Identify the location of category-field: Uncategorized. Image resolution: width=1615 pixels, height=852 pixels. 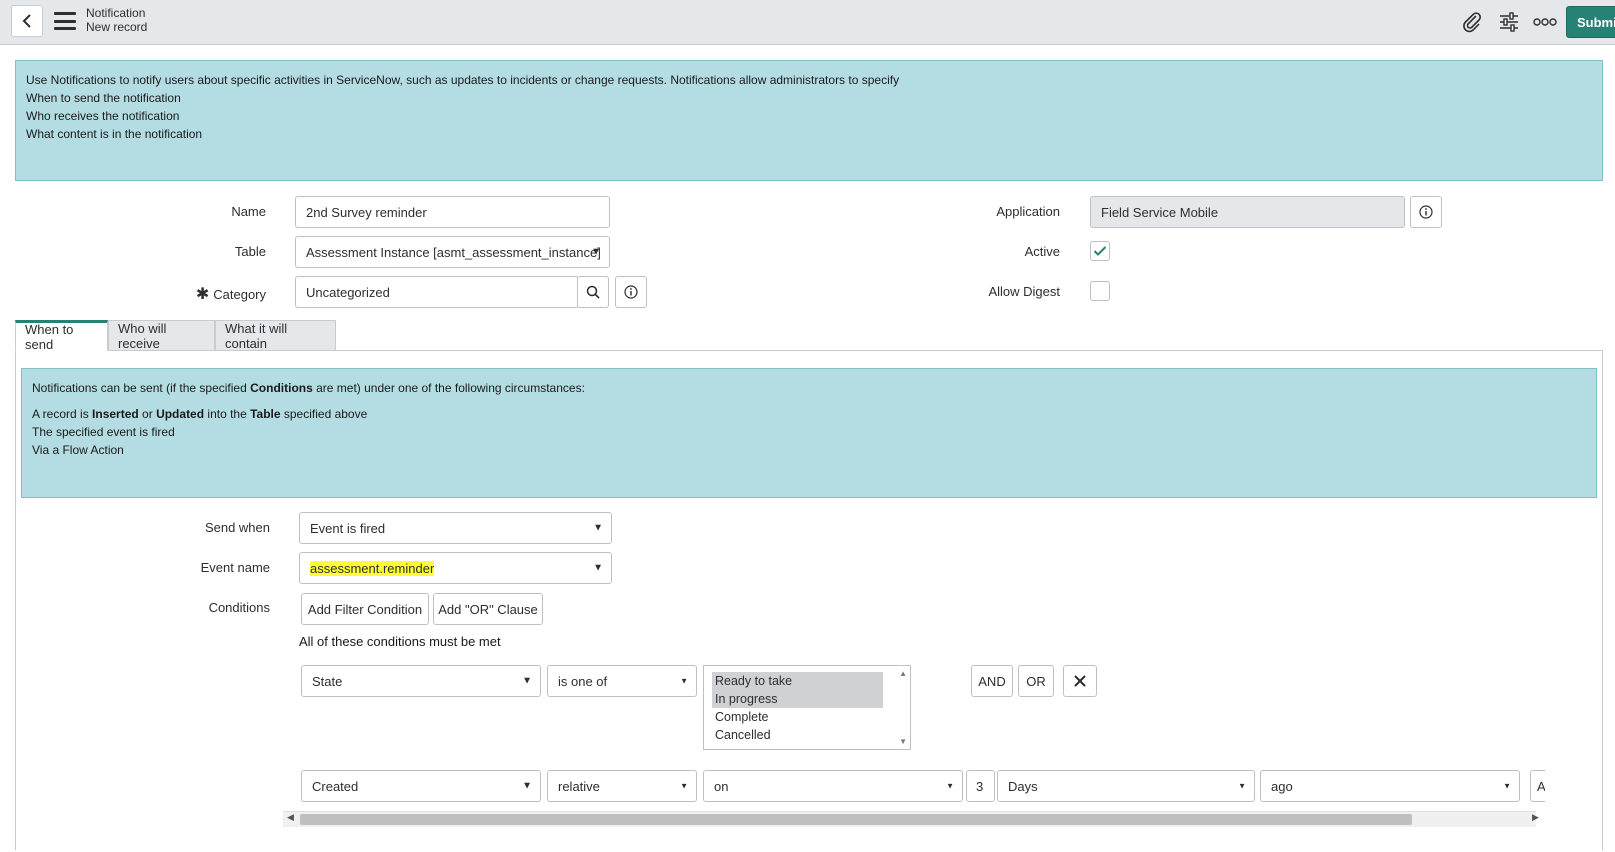
(437, 292).